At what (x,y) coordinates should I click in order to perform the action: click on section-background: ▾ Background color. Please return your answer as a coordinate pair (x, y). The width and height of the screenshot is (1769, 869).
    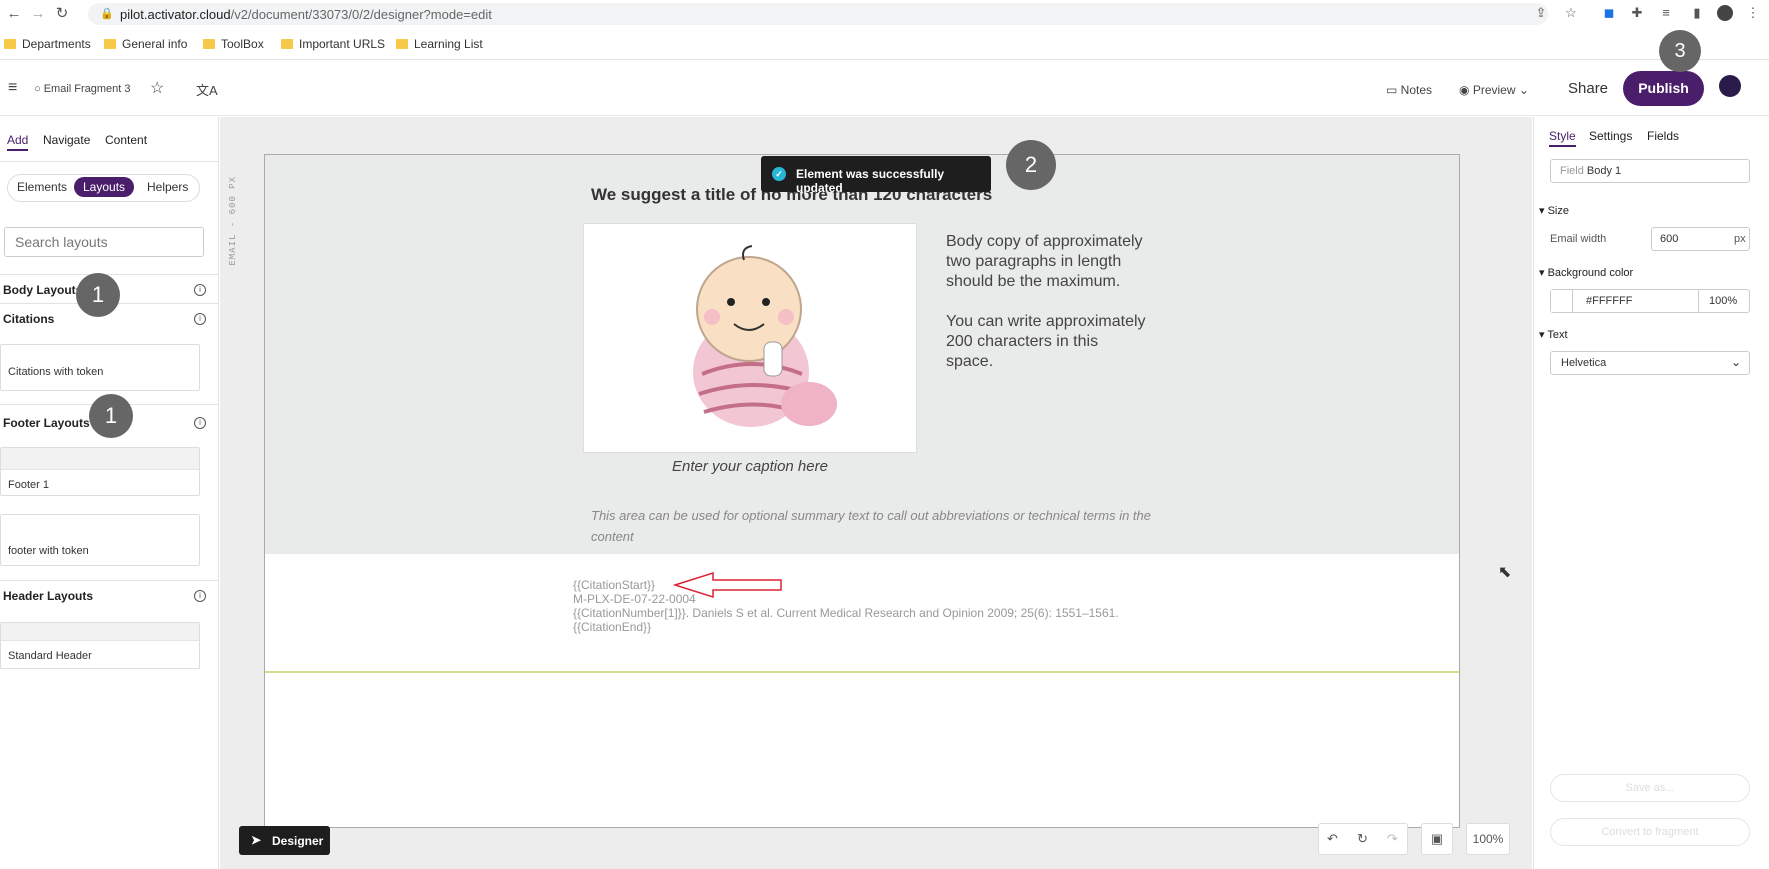
    Looking at the image, I should click on (1586, 272).